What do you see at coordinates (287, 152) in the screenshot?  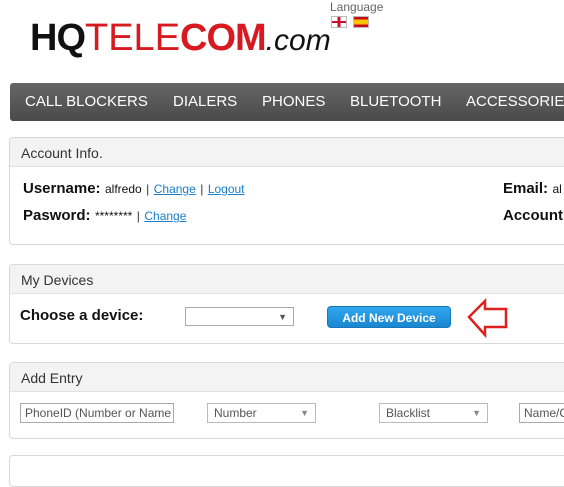 I see `panel-header: Account Info.` at bounding box center [287, 152].